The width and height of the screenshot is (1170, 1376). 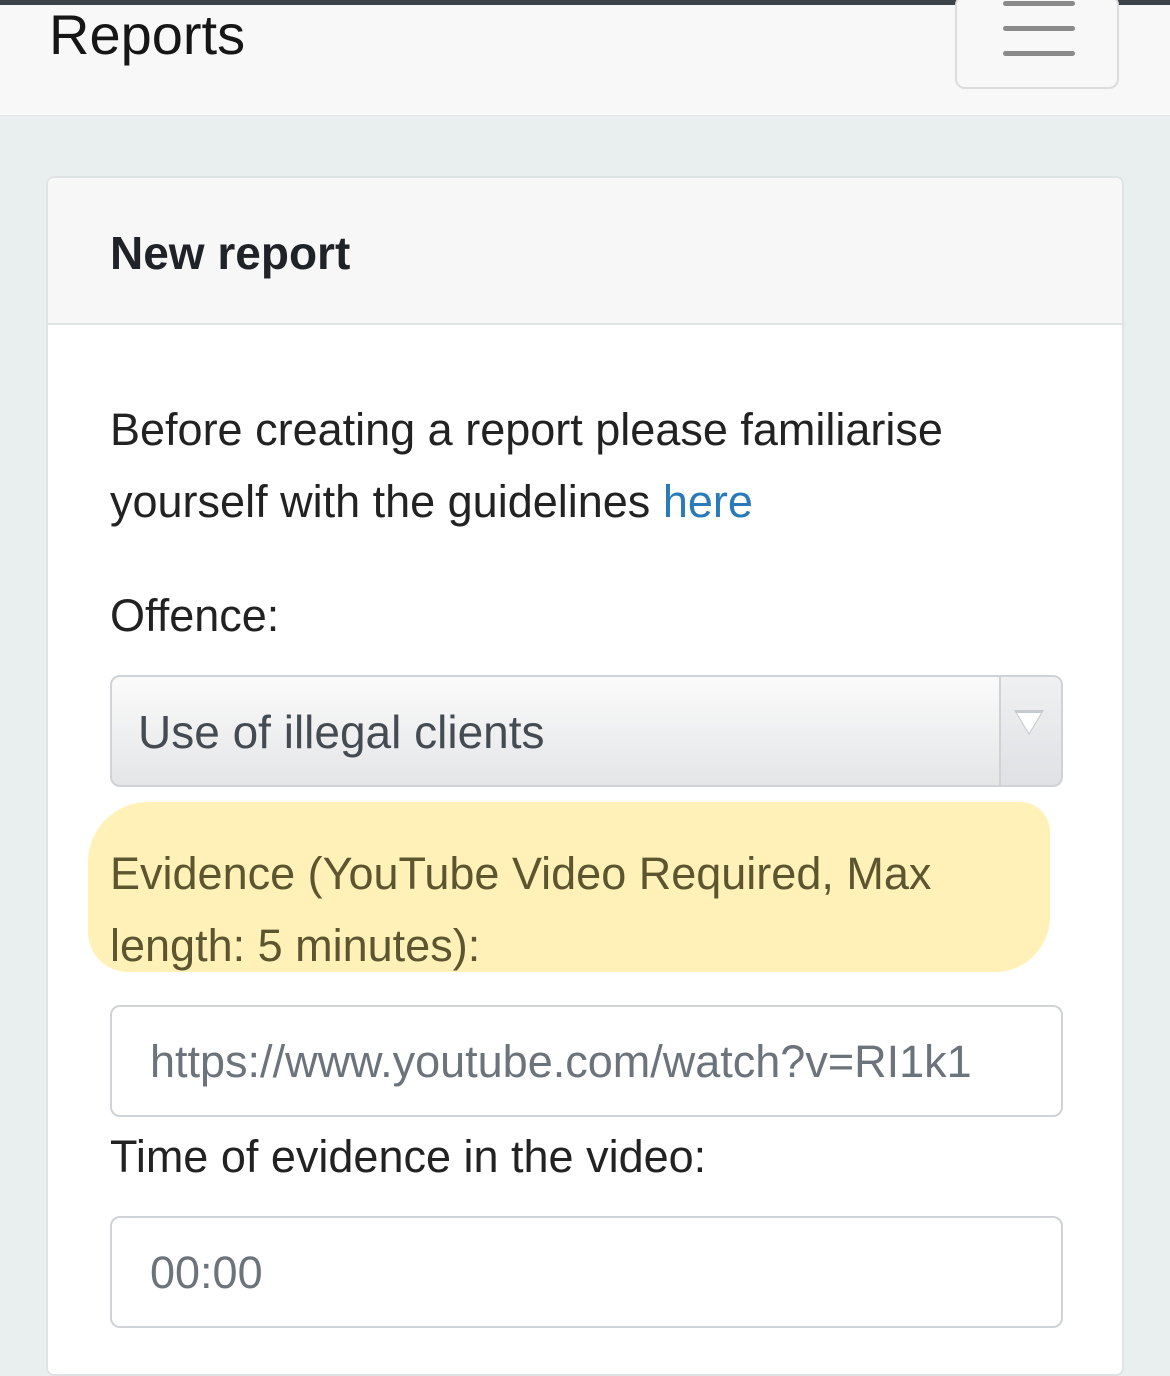 What do you see at coordinates (195, 615) in the screenshot?
I see `offence-label: Offence:` at bounding box center [195, 615].